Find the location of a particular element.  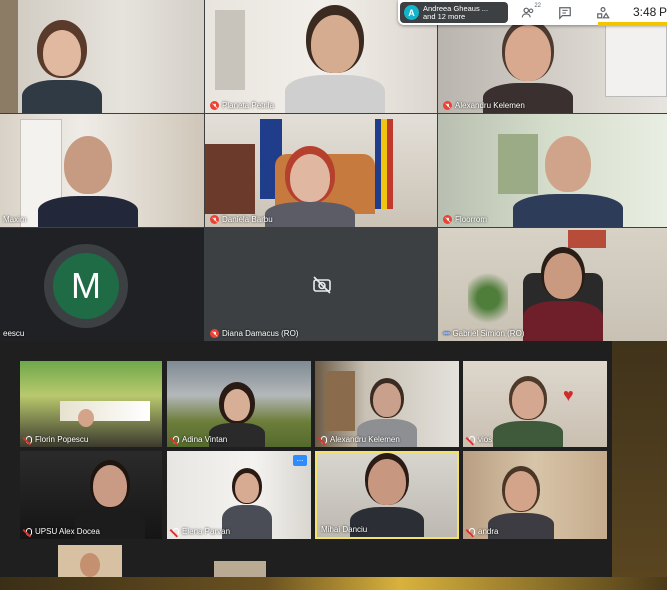

presenter-more: and 12 more is located at coordinates (444, 16).